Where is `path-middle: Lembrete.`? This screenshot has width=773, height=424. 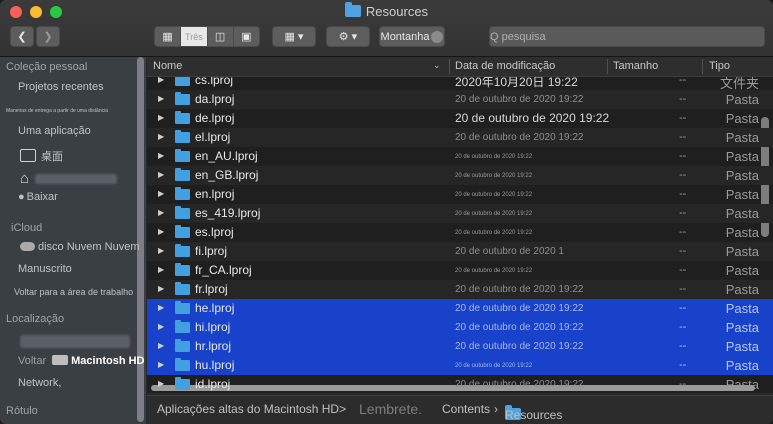 path-middle: Lembrete. is located at coordinates (390, 409).